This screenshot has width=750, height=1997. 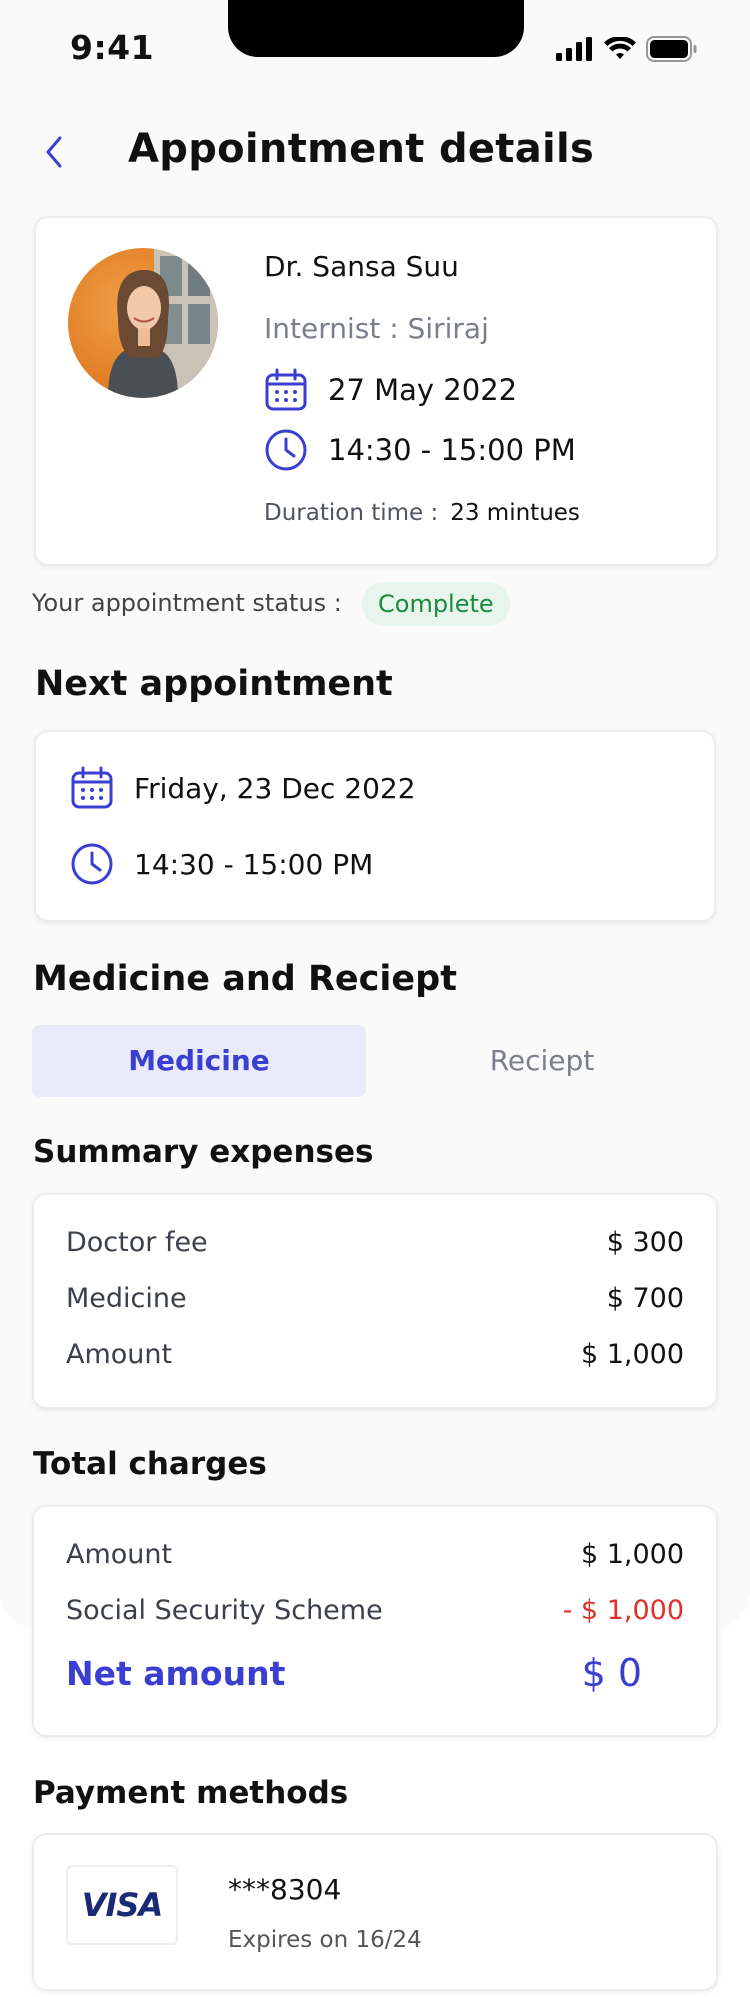 What do you see at coordinates (436, 604) in the screenshot?
I see `status-badge: Complete` at bounding box center [436, 604].